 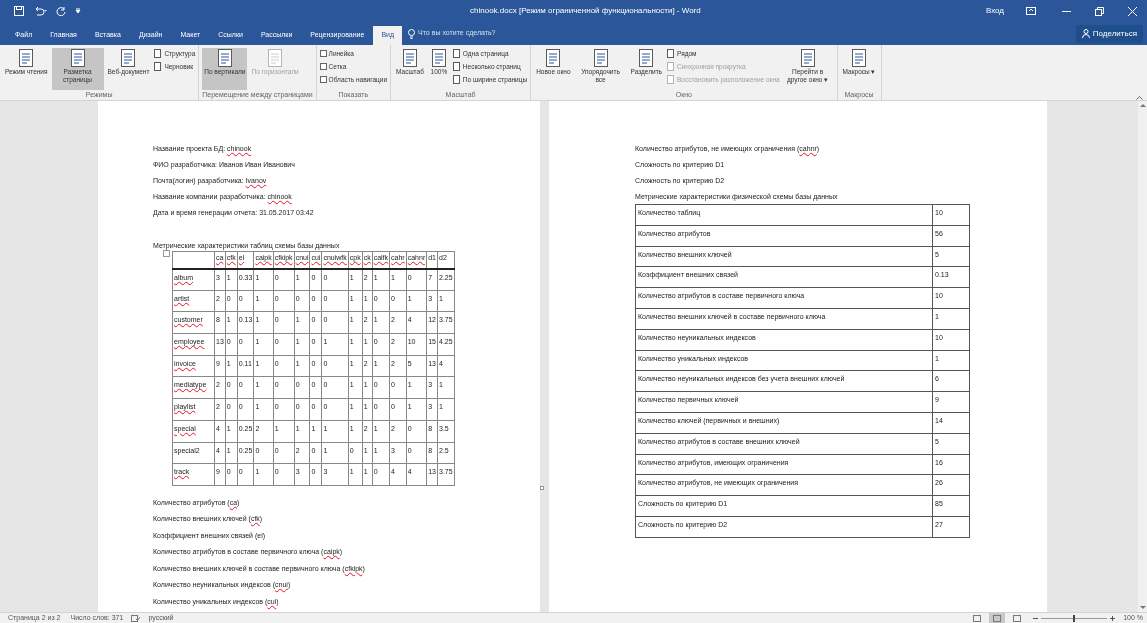 What do you see at coordinates (1139, 97) in the screenshot?
I see `collapse-ribbon-icon` at bounding box center [1139, 97].